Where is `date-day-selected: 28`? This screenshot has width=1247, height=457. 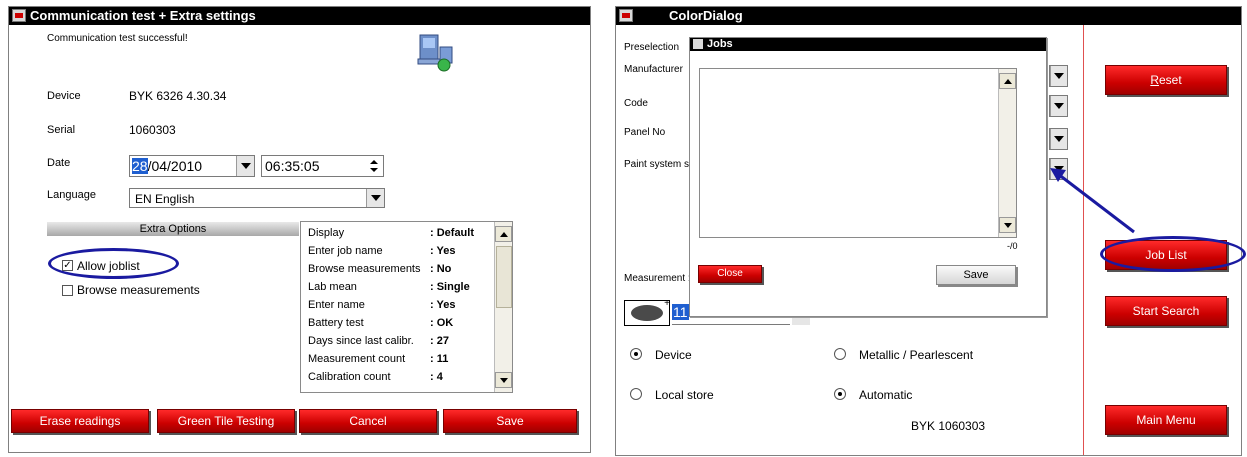
date-day-selected: 28 is located at coordinates (140, 166).